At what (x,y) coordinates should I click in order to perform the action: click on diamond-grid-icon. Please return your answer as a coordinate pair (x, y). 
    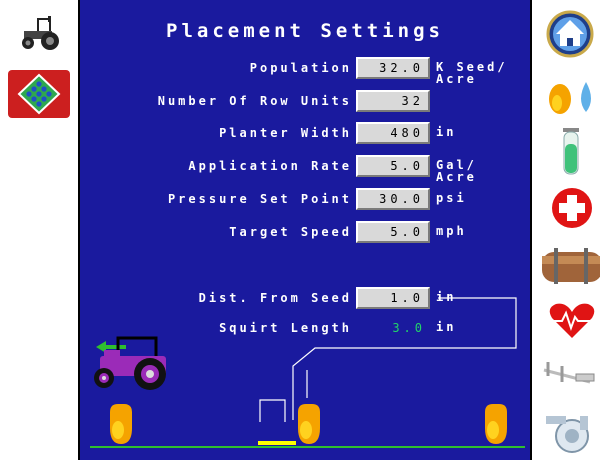
    Looking at the image, I should click on (39, 94).